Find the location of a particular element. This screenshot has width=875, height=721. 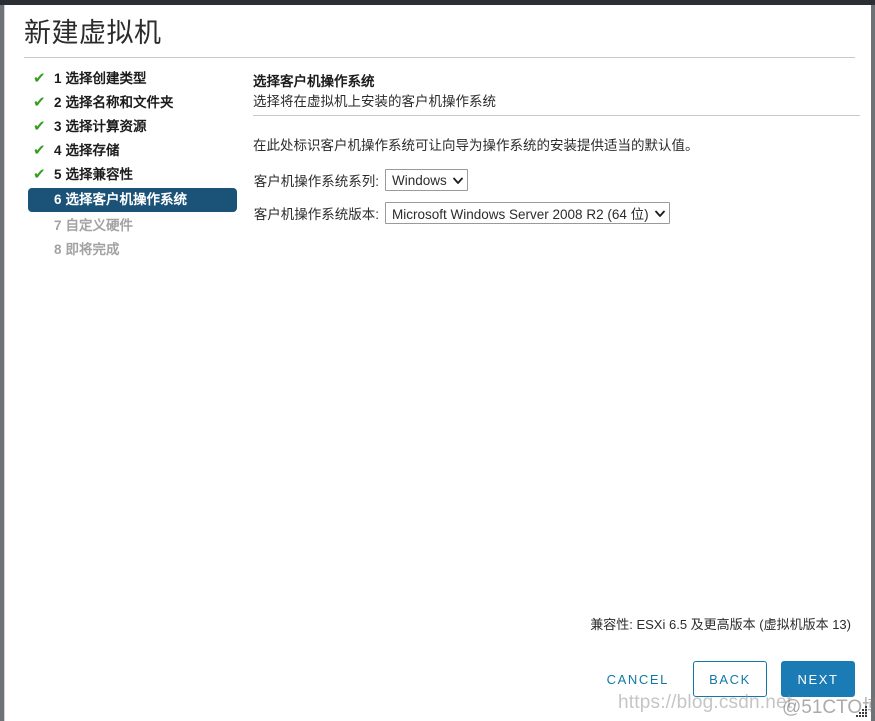

wizard-step-number: 4 is located at coordinates (58, 150).